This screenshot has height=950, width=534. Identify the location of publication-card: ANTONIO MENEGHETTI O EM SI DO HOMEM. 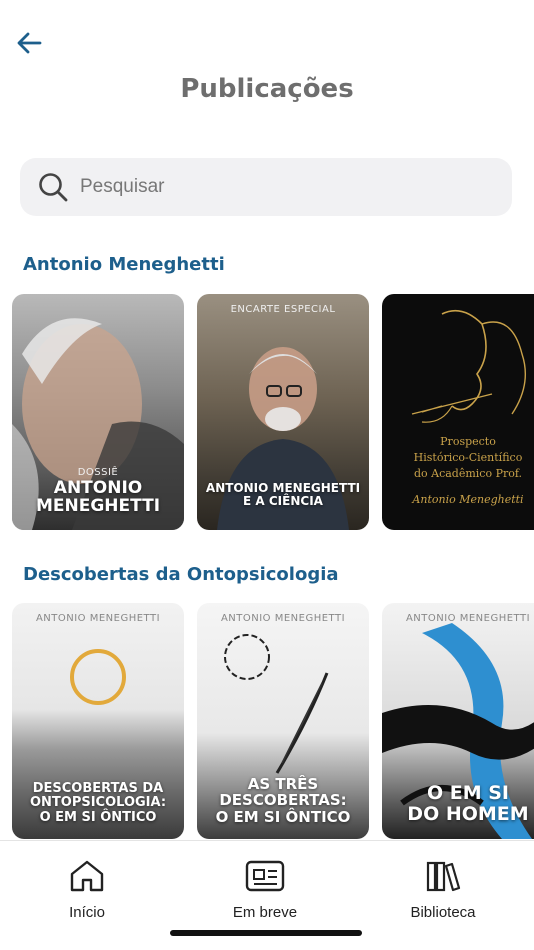
(458, 721).